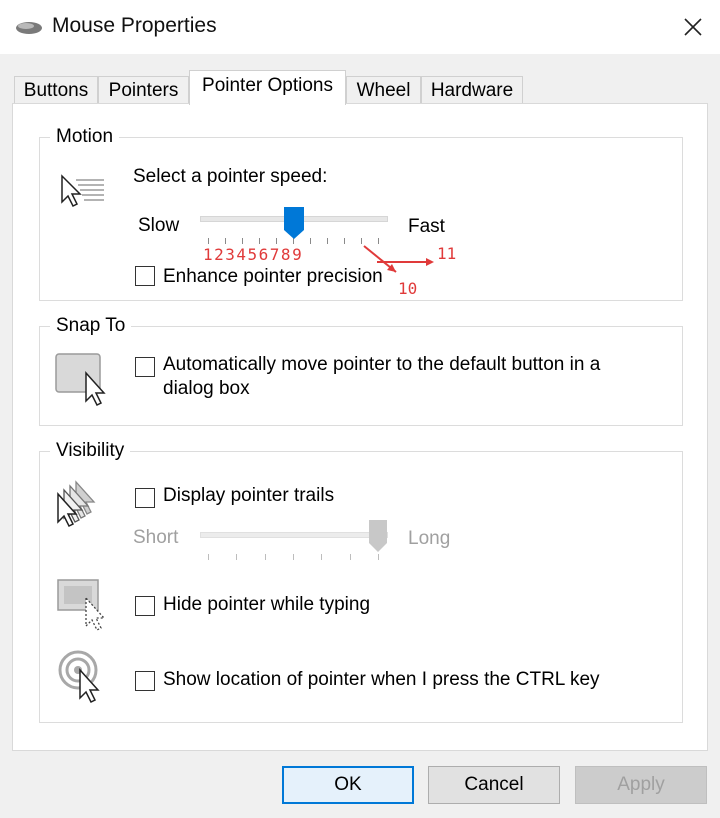  Describe the element at coordinates (81, 605) in the screenshot. I see `hide-pointer-icon` at that location.